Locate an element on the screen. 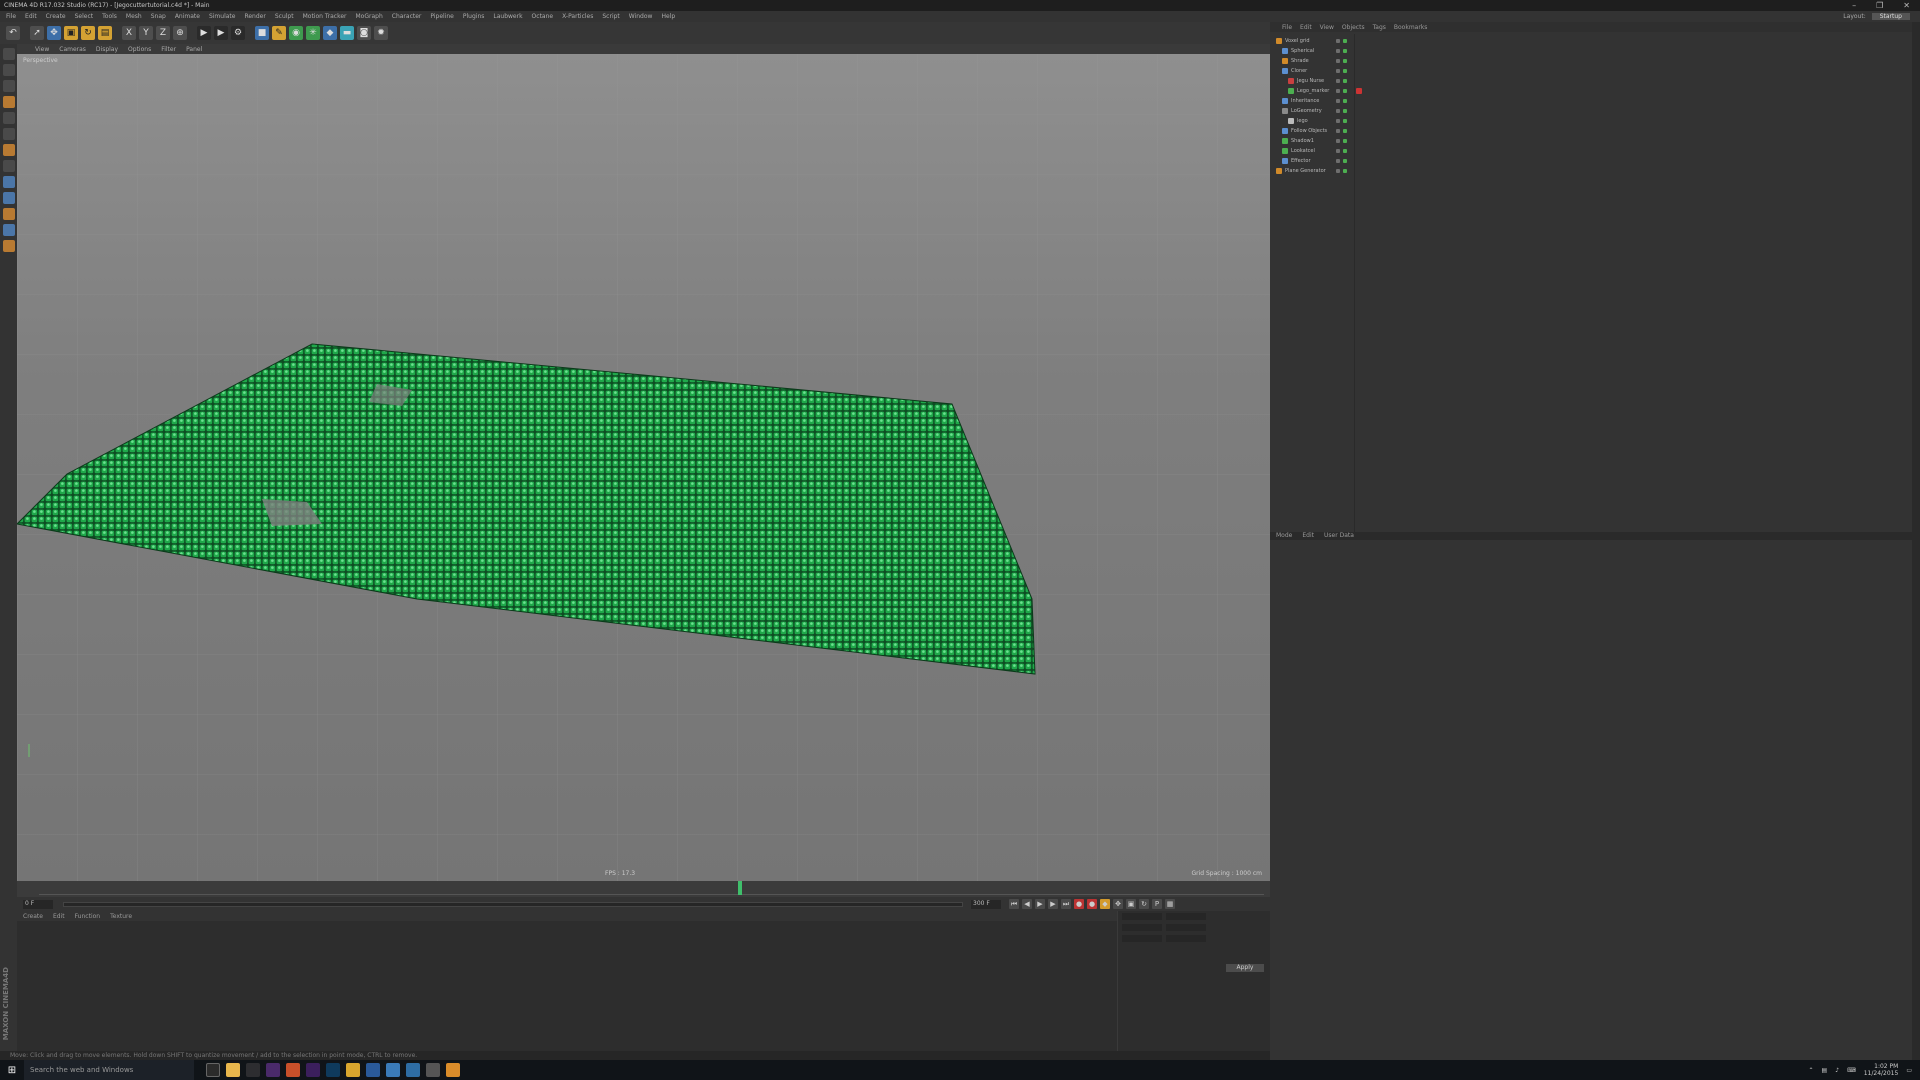  camera-icon: ◙ is located at coordinates (364, 33).